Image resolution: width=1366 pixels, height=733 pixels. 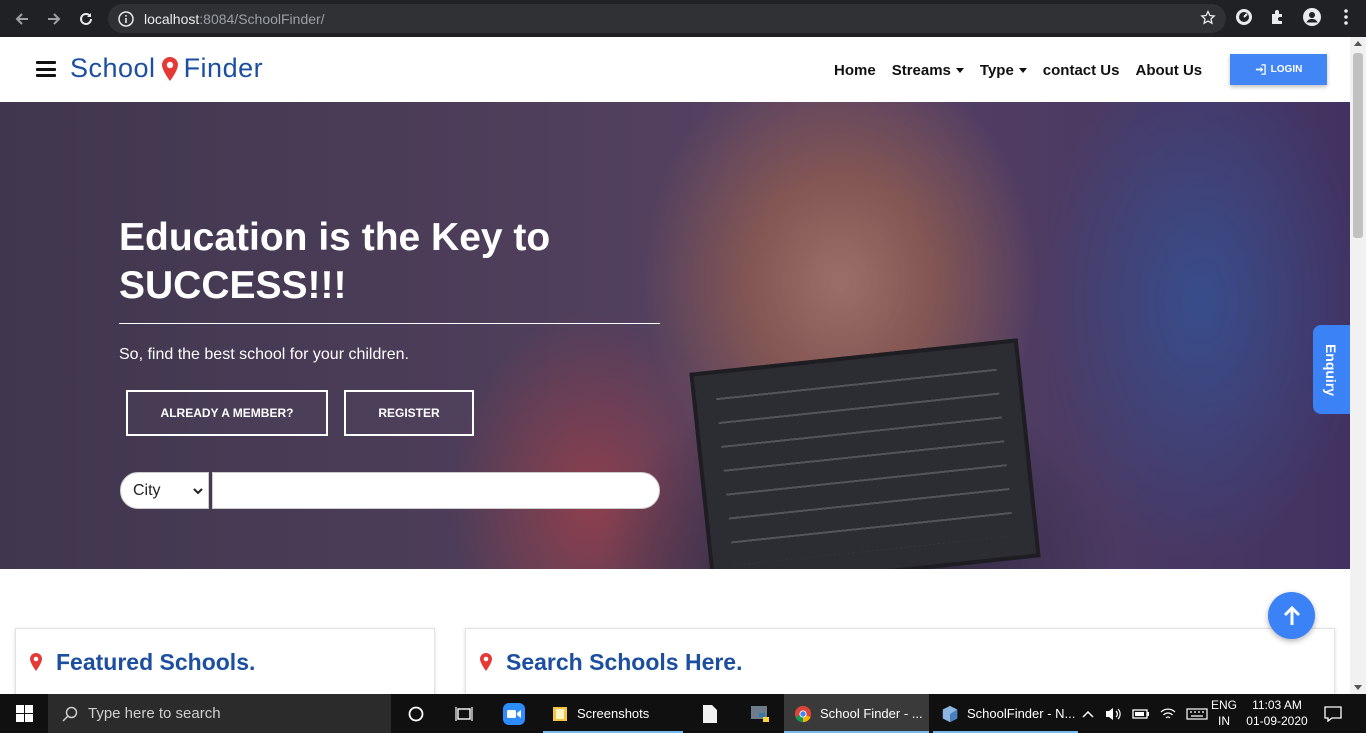 What do you see at coordinates (921, 70) in the screenshot?
I see `nav-streams-label: Streams` at bounding box center [921, 70].